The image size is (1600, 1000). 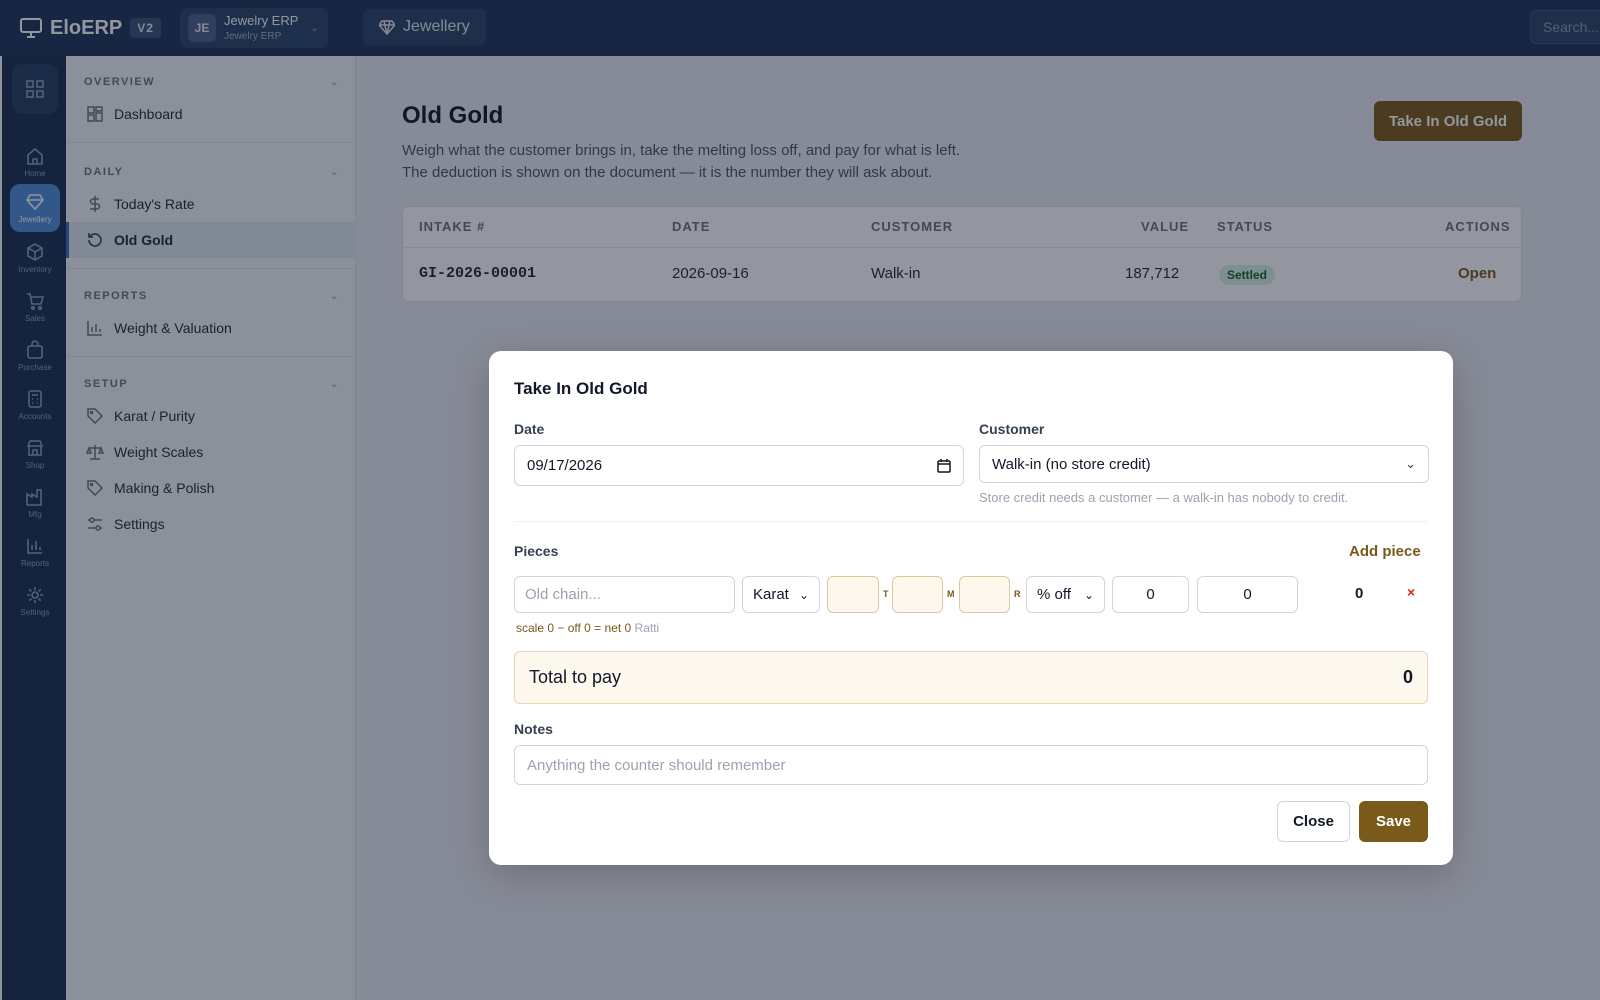 What do you see at coordinates (1411, 592) in the screenshot?
I see `remove-piece-button: ×` at bounding box center [1411, 592].